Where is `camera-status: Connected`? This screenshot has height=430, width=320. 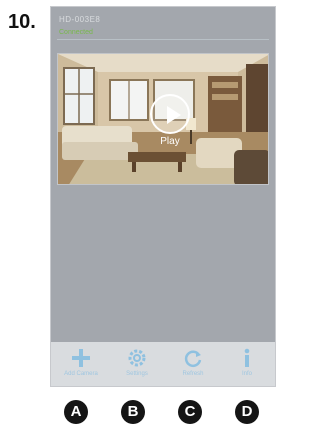 camera-status: Connected is located at coordinates (76, 32).